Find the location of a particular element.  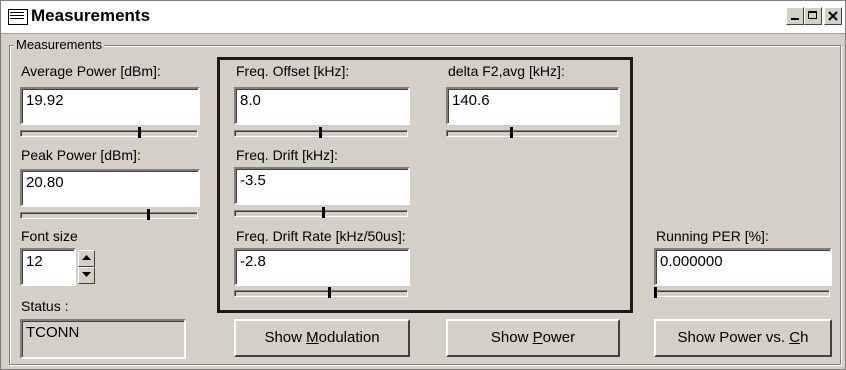

show-modulation-button: Show Modulation is located at coordinates (322, 338).